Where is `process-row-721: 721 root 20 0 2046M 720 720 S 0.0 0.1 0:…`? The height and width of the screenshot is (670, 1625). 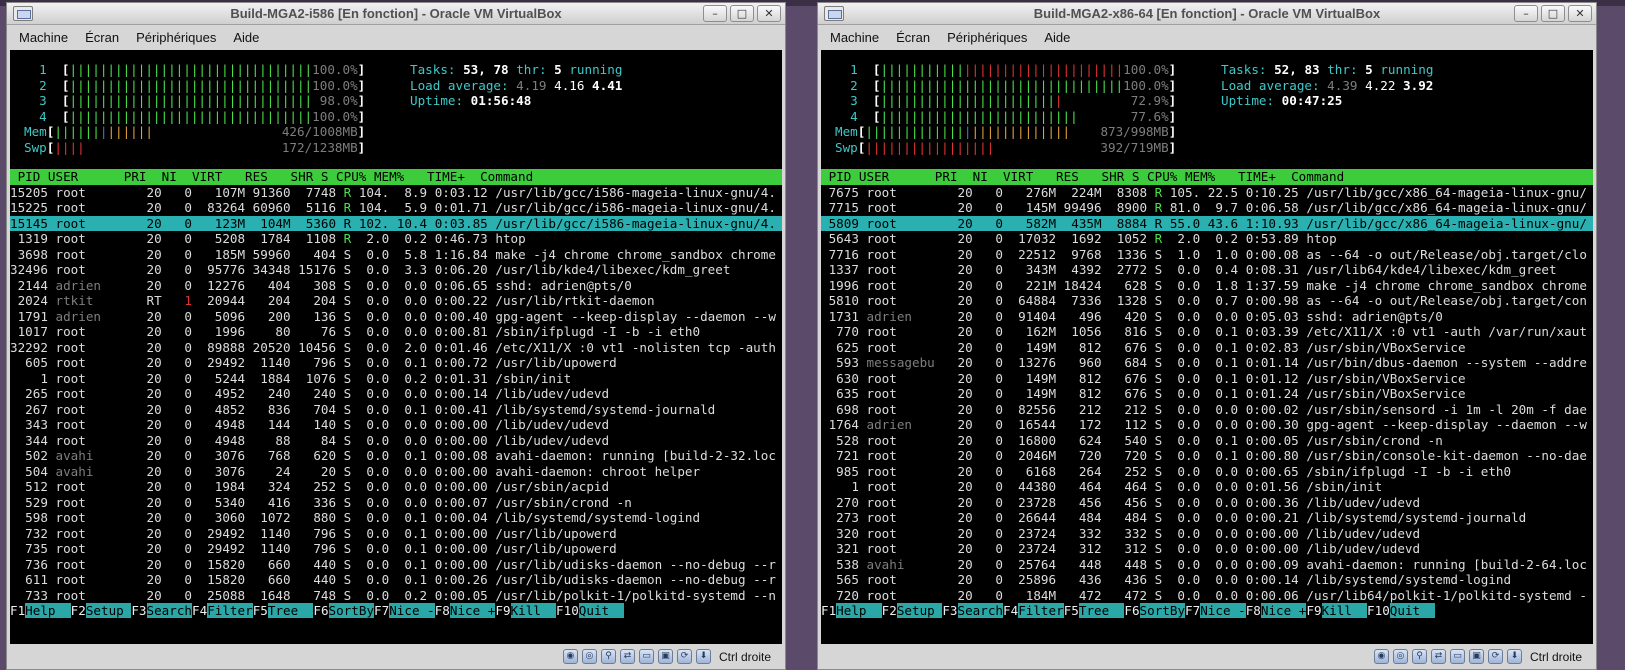
process-row-721: 721 root 20 0 2046M 720 720 S 0.0 0.1 0:… is located at coordinates (1207, 456).